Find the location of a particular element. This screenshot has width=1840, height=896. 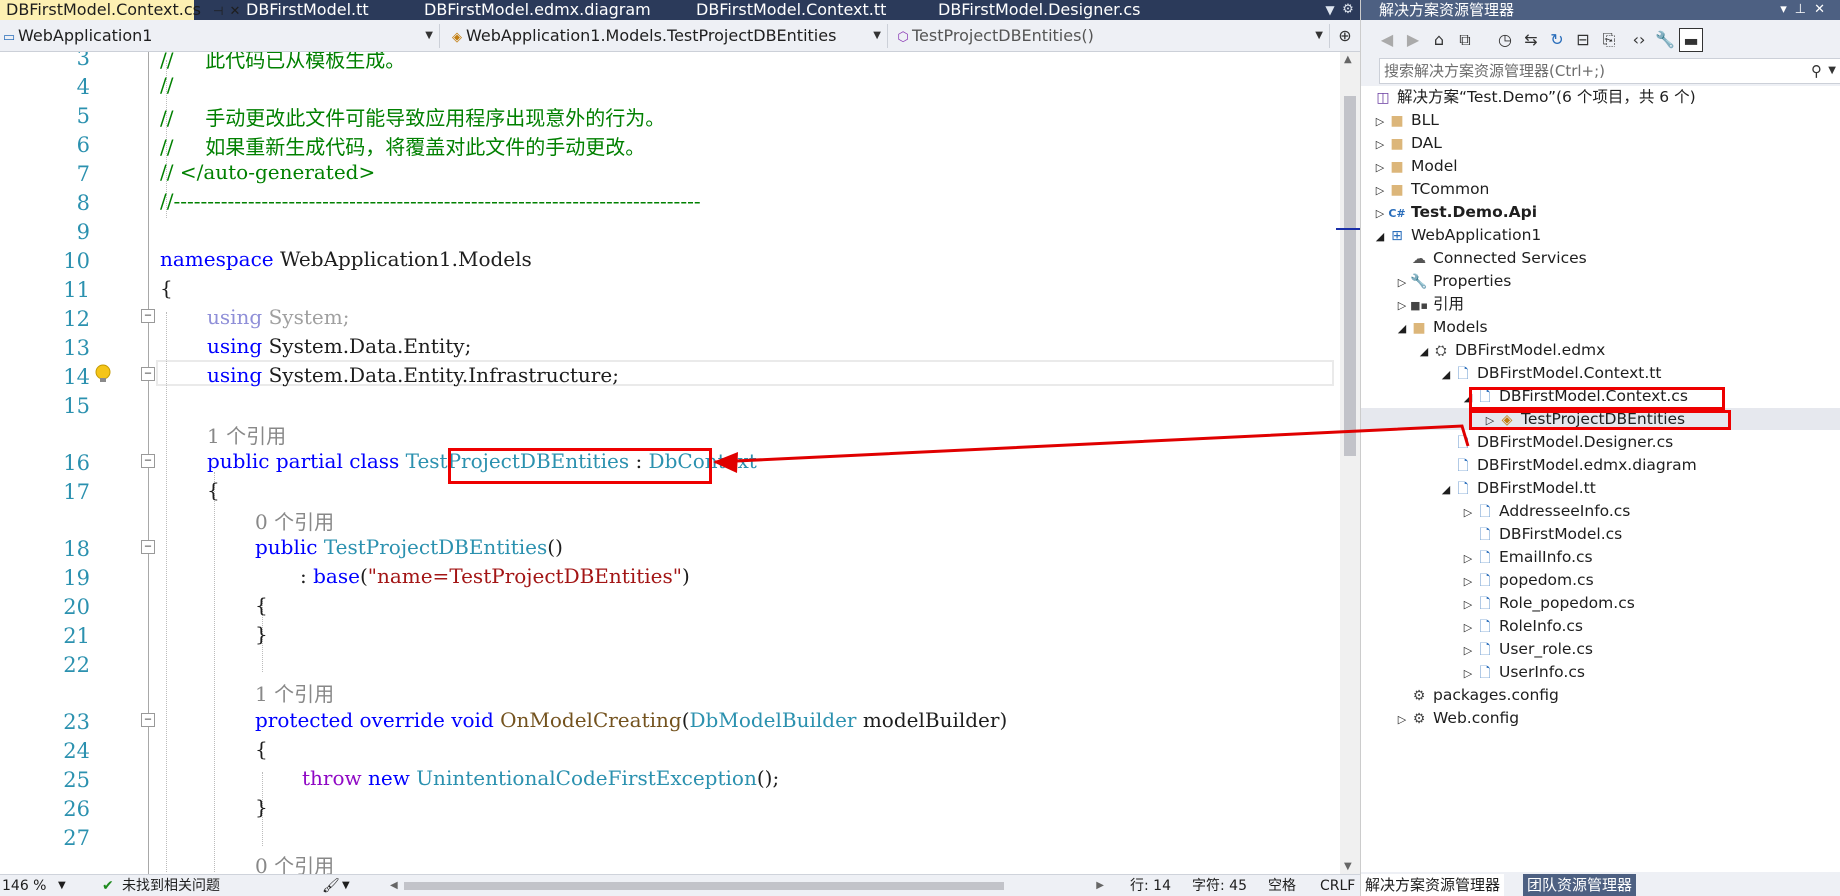

tab-overflow-icon: ▼ is located at coordinates (1330, 10).